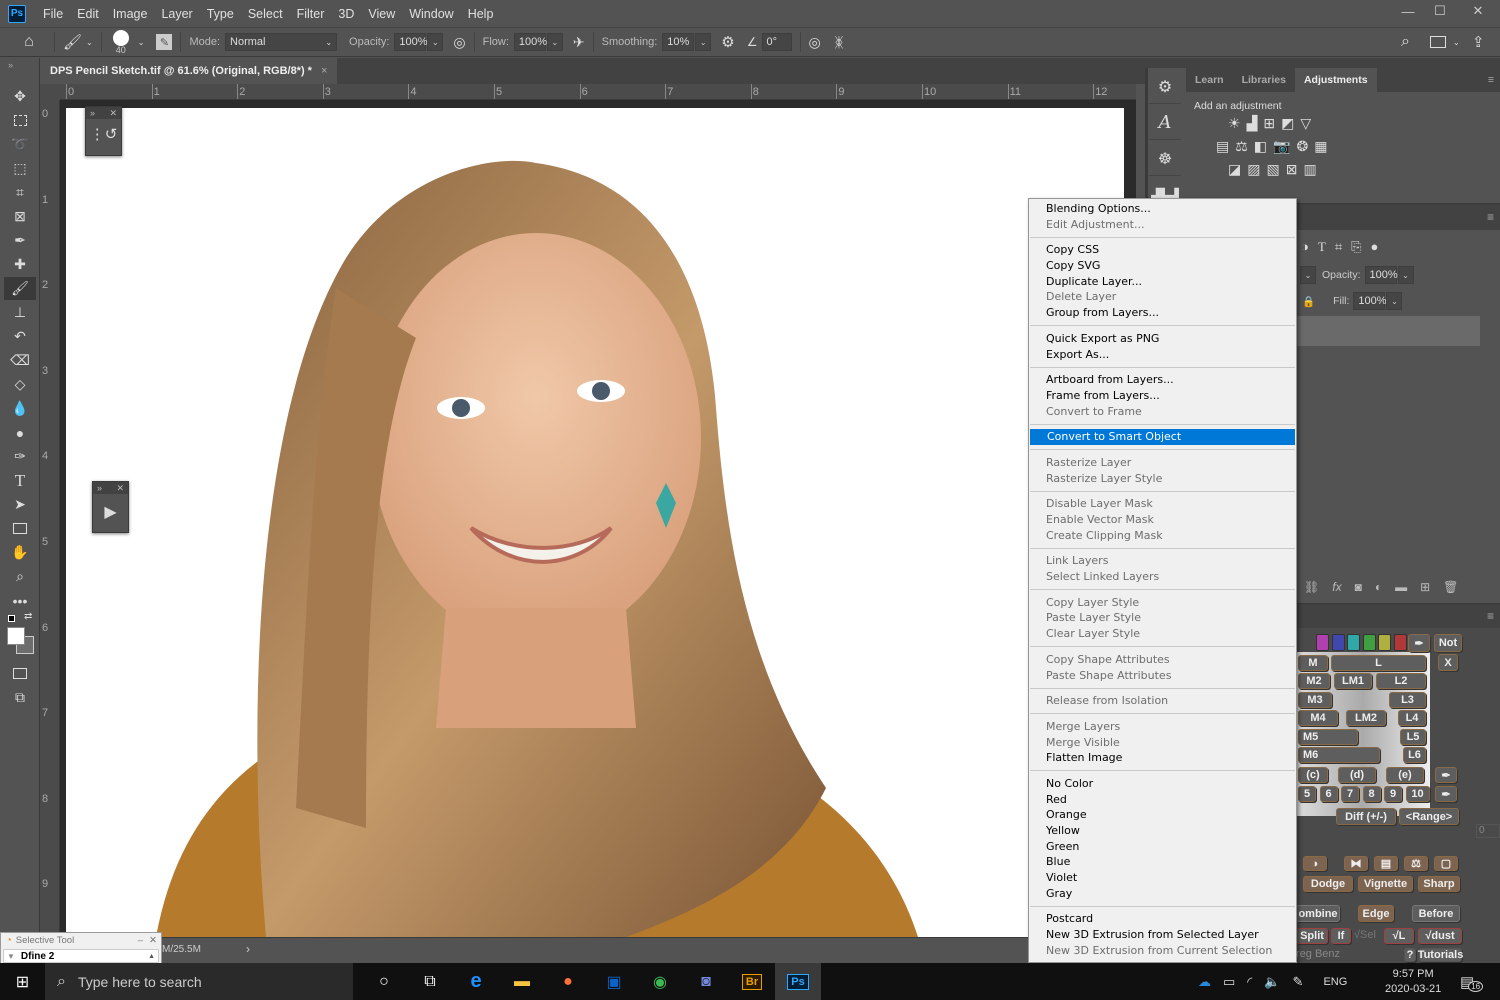 The image size is (1500, 1000). Describe the element at coordinates (1448, 643) in the screenshot. I see `not-button: Not` at that location.